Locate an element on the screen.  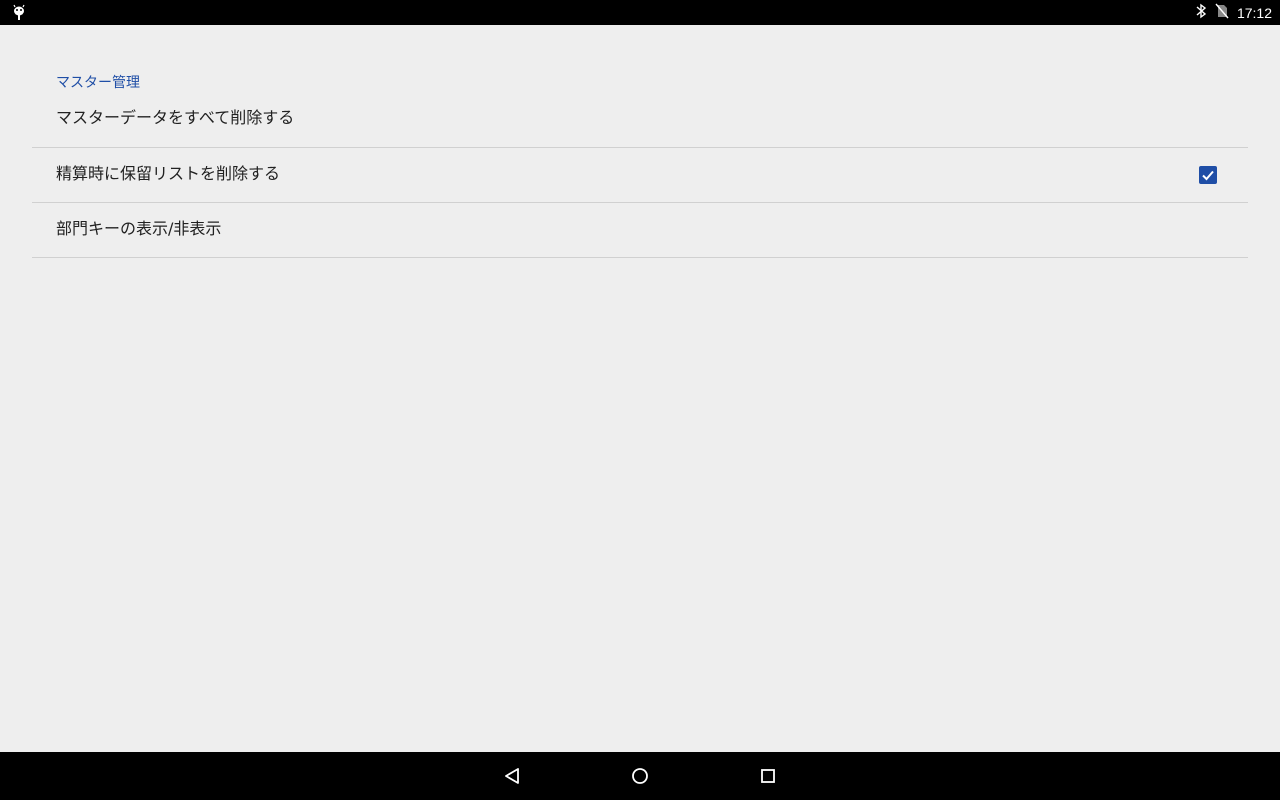
back-icon is located at coordinates (512, 776).